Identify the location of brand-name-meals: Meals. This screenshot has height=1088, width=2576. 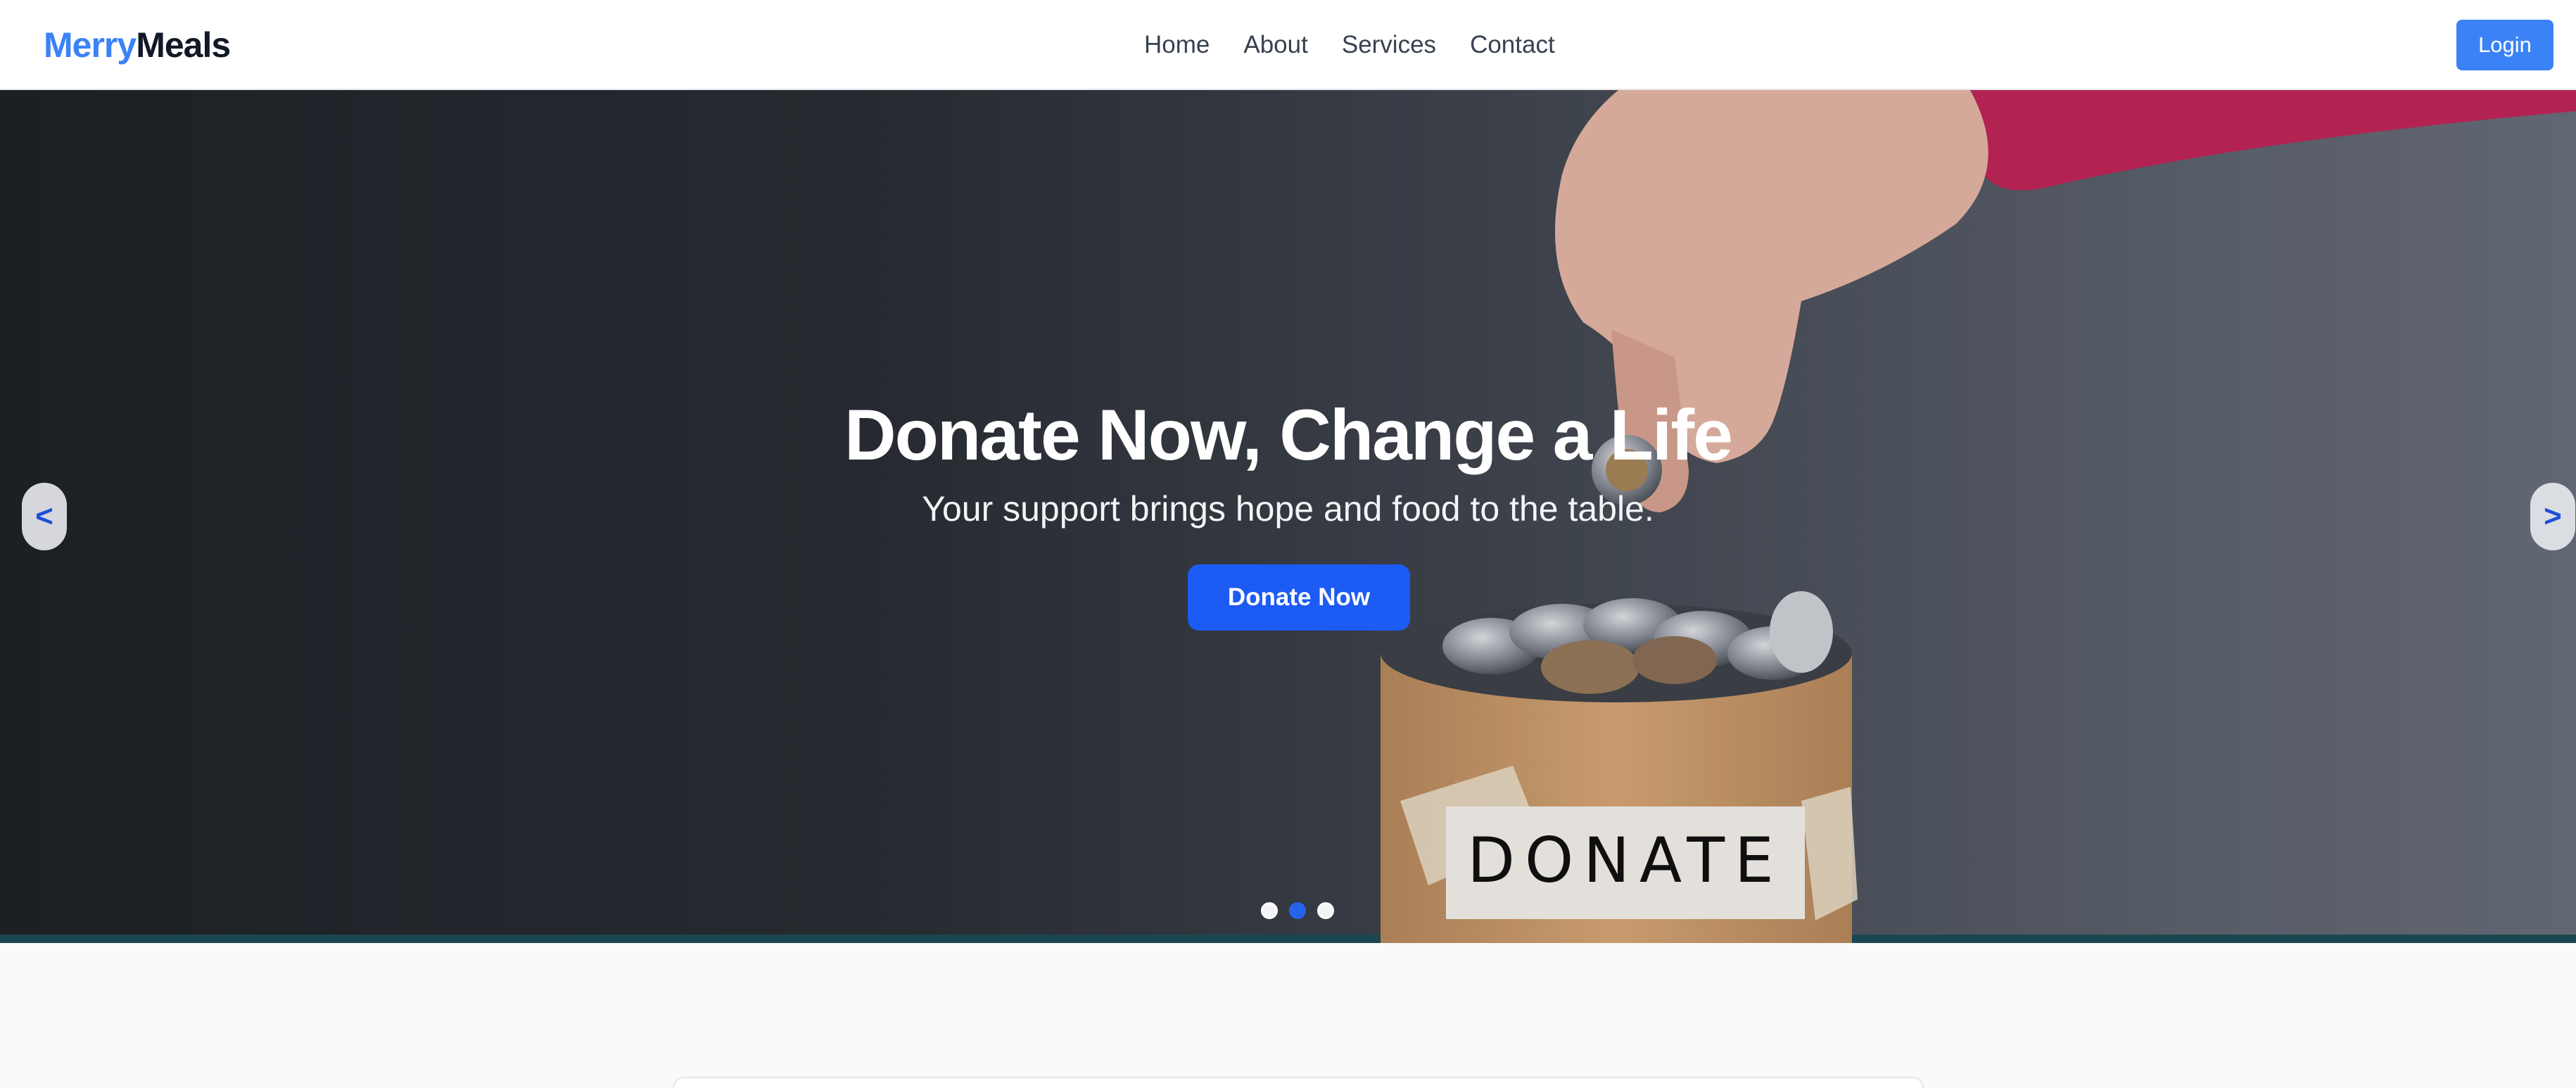
(183, 45).